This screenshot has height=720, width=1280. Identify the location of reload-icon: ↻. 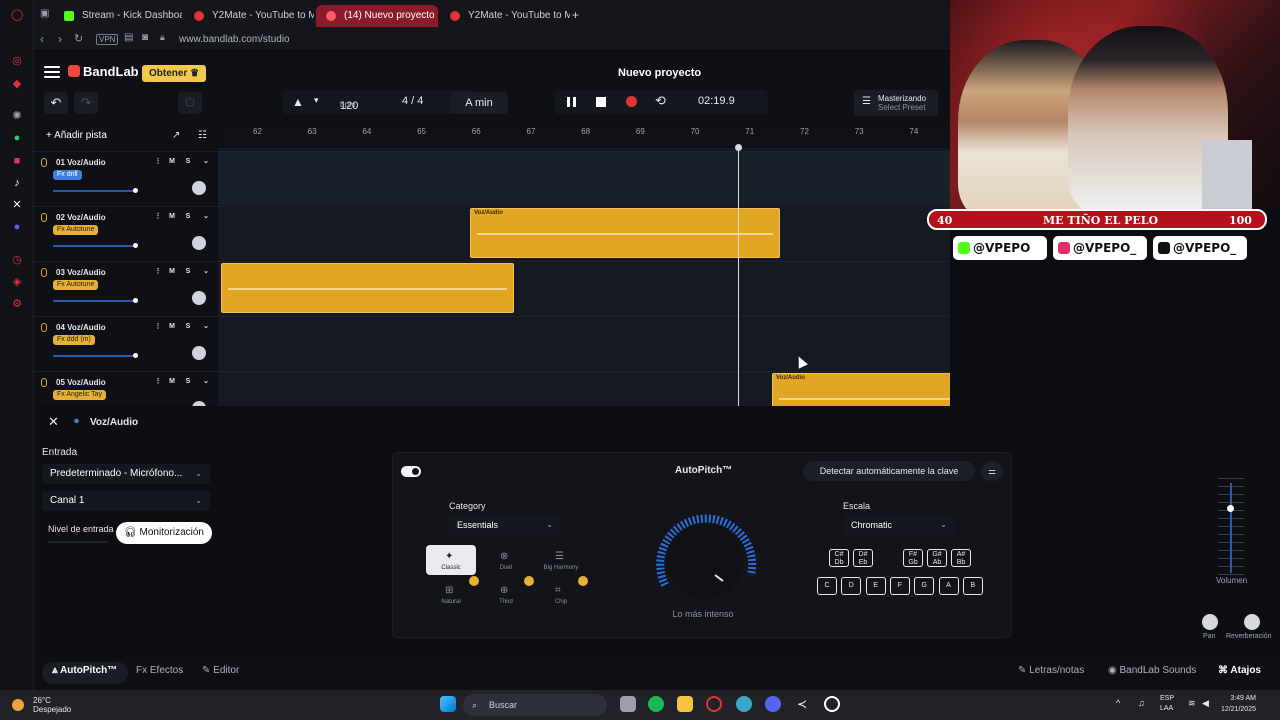
(78, 38).